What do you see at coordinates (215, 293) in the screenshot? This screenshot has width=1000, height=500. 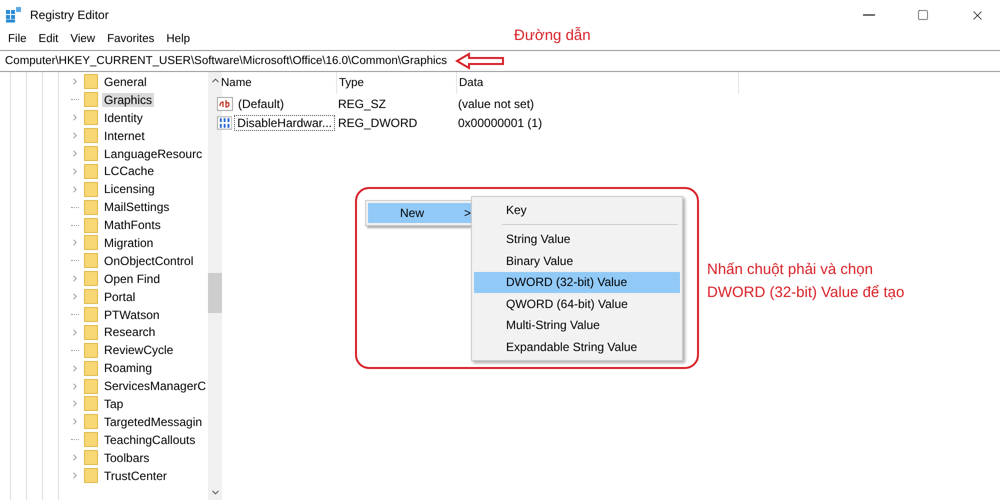 I see `scrollbar-thumb` at bounding box center [215, 293].